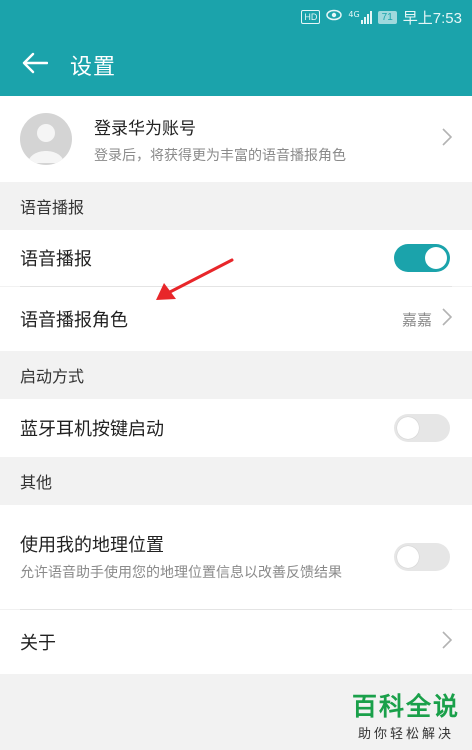 The image size is (472, 750). I want to click on signal-icon: 4G, so click(360, 17).